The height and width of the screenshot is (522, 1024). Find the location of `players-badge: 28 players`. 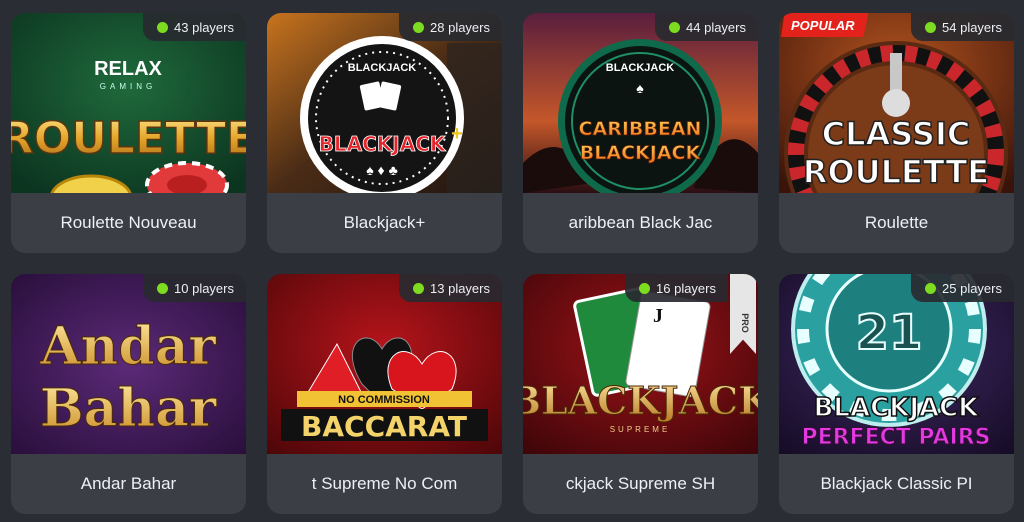

players-badge: 28 players is located at coordinates (450, 27).